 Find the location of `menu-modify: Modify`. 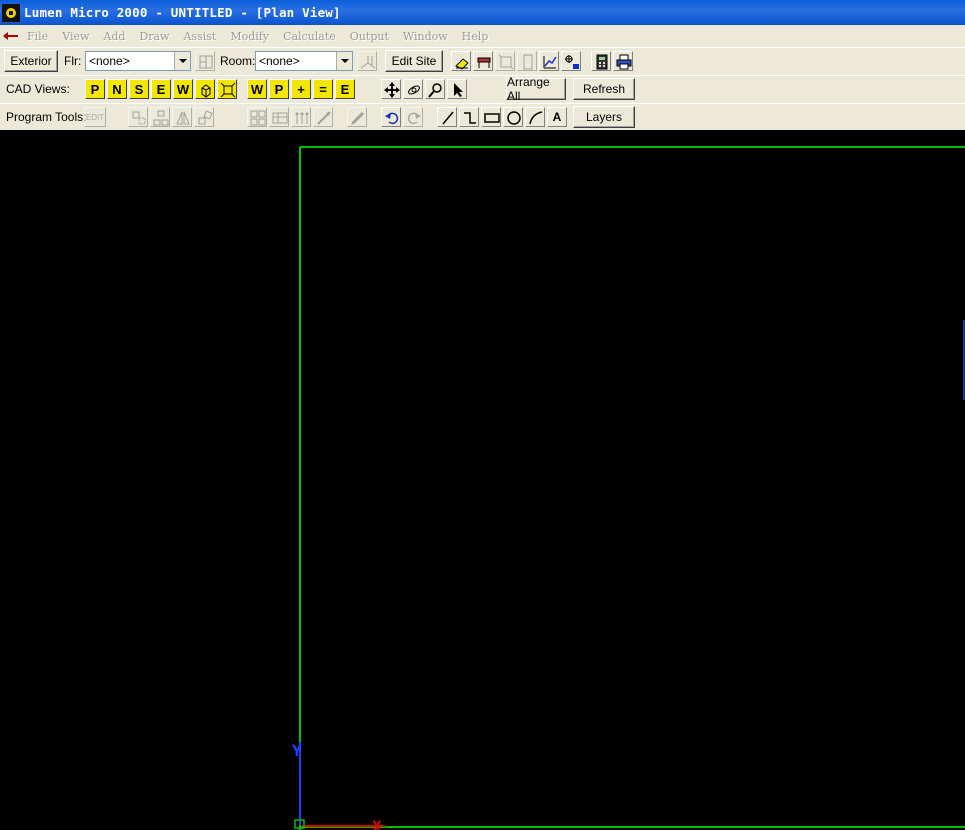

menu-modify: Modify is located at coordinates (249, 36).